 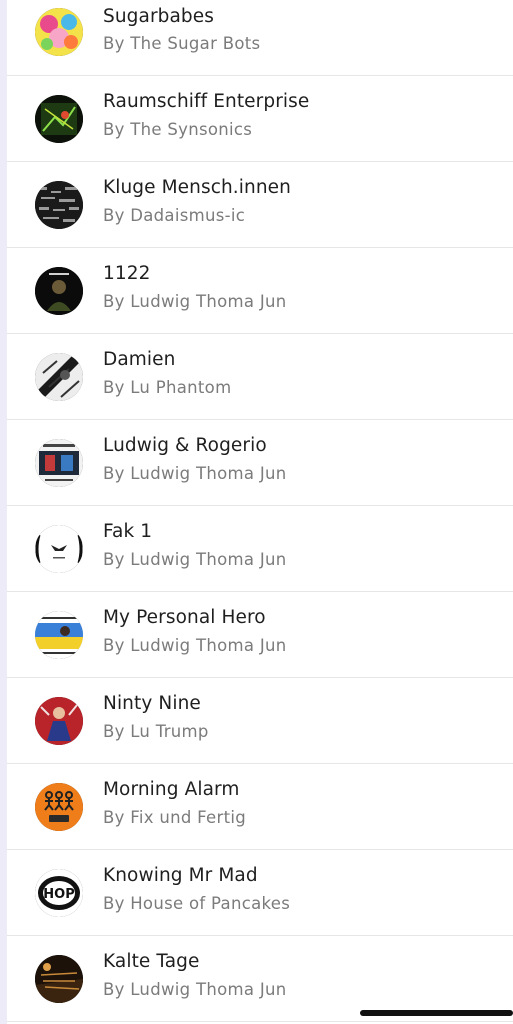 I want to click on track-title: Knowing Mr Mad, so click(x=180, y=875).